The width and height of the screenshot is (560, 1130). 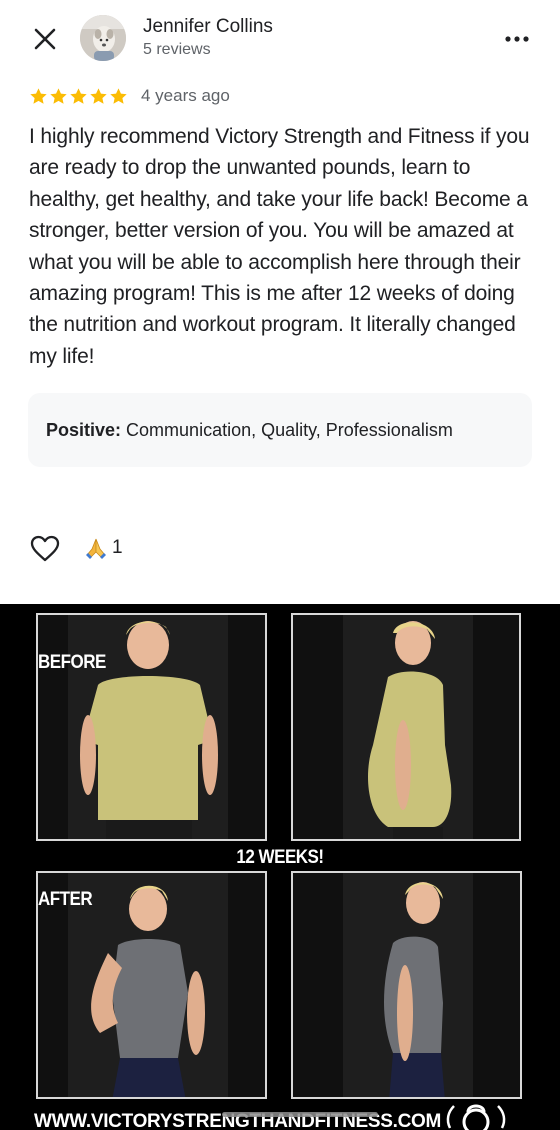 I want to click on scroll-handle, so click(x=300, y=1114).